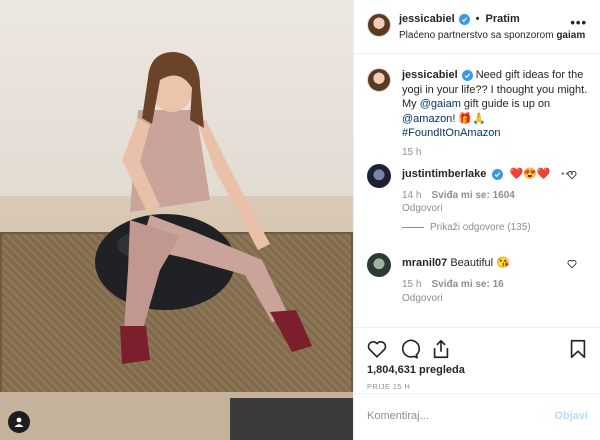 The width and height of the screenshot is (600, 440). What do you see at coordinates (411, 284) in the screenshot?
I see `comment-timestamp: 15 h` at bounding box center [411, 284].